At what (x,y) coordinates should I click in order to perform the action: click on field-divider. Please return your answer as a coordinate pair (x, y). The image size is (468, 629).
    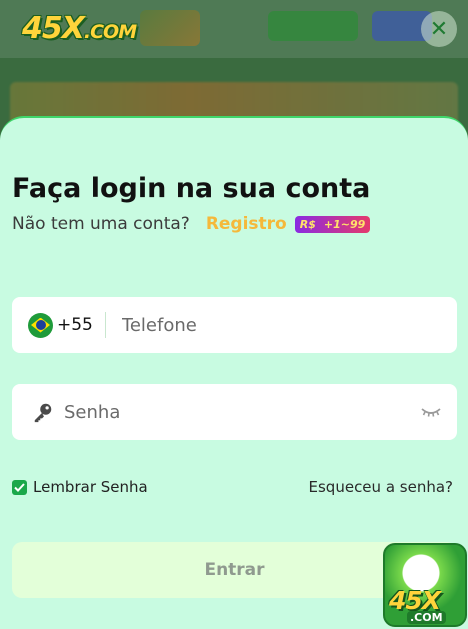
    Looking at the image, I should click on (105, 325).